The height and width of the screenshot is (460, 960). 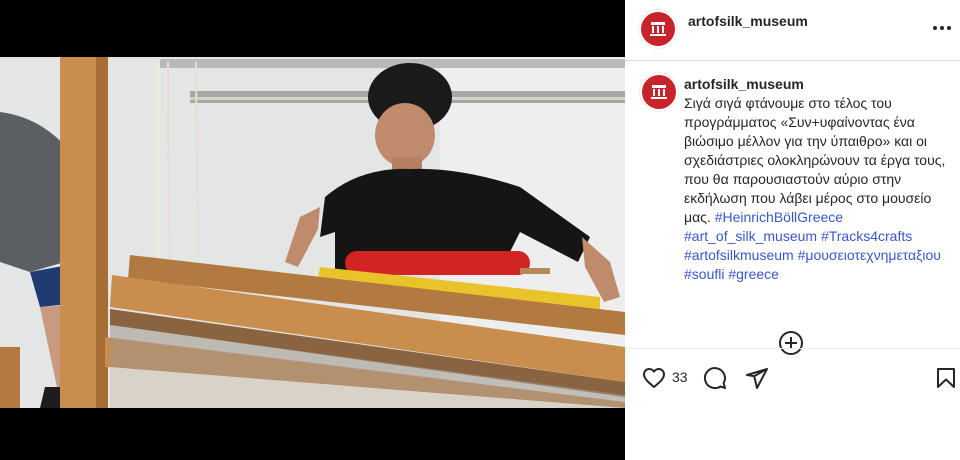 I want to click on bookmark-icon, so click(x=946, y=378).